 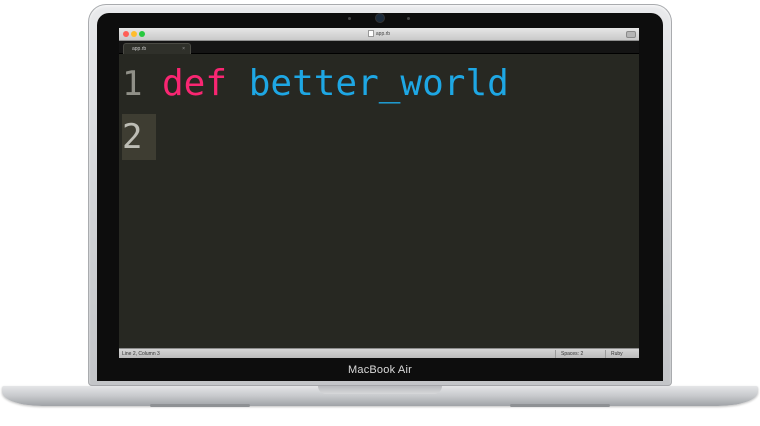 I want to click on tab-app-rb: app.rb ×, so click(x=157, y=48).